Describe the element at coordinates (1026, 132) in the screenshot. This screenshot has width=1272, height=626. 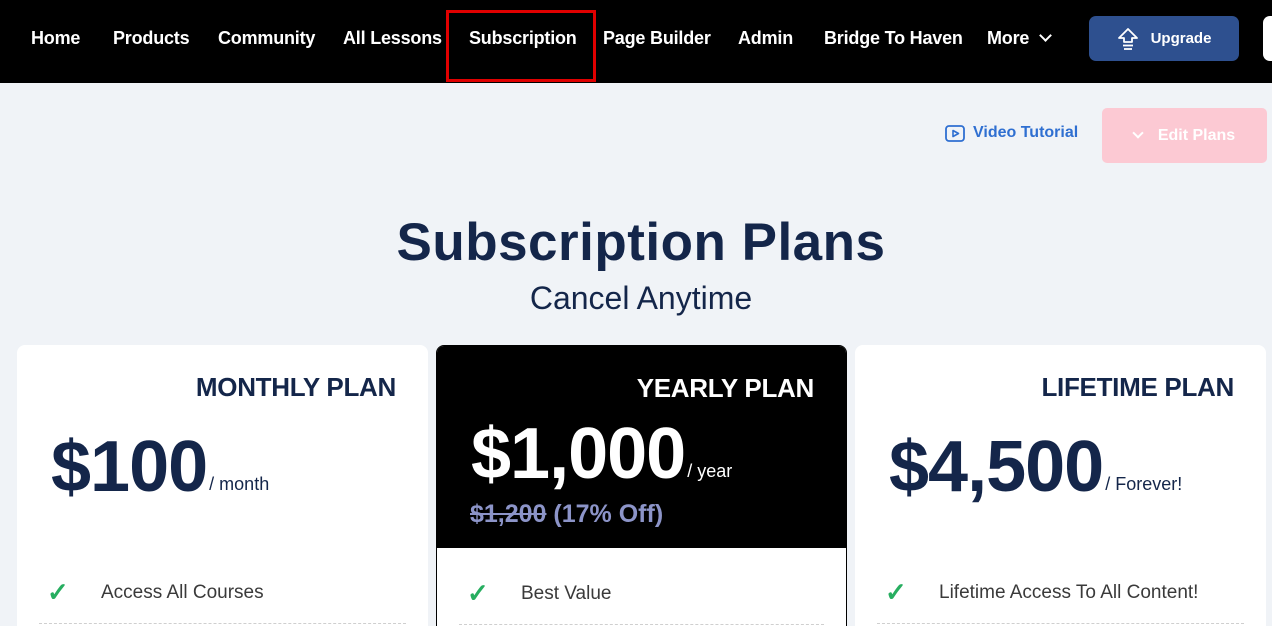
I see `video-tutorial-label: Video Tutorial` at that location.